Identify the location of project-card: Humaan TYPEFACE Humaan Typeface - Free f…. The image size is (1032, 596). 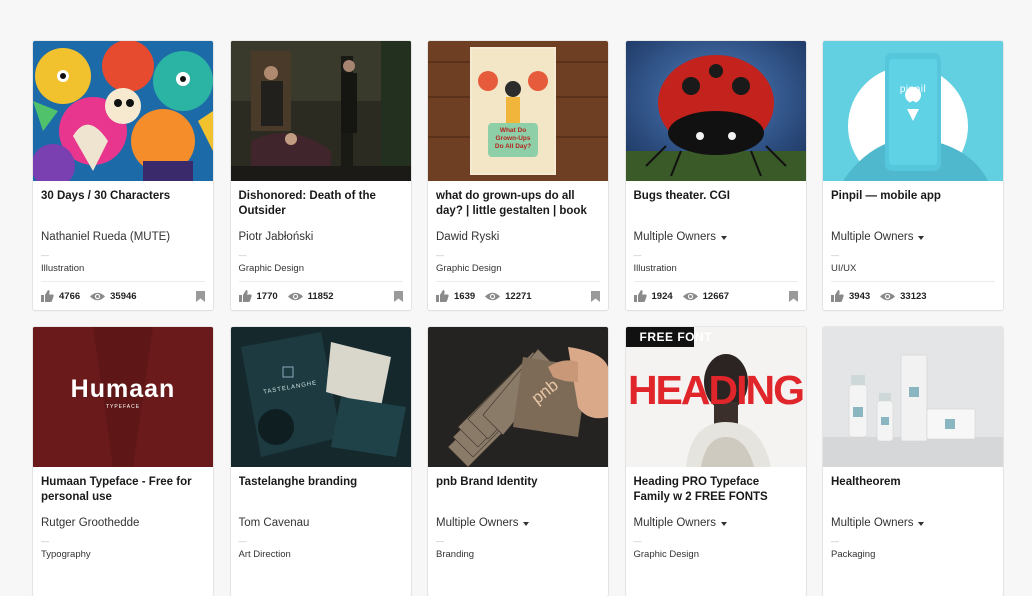
(123, 461).